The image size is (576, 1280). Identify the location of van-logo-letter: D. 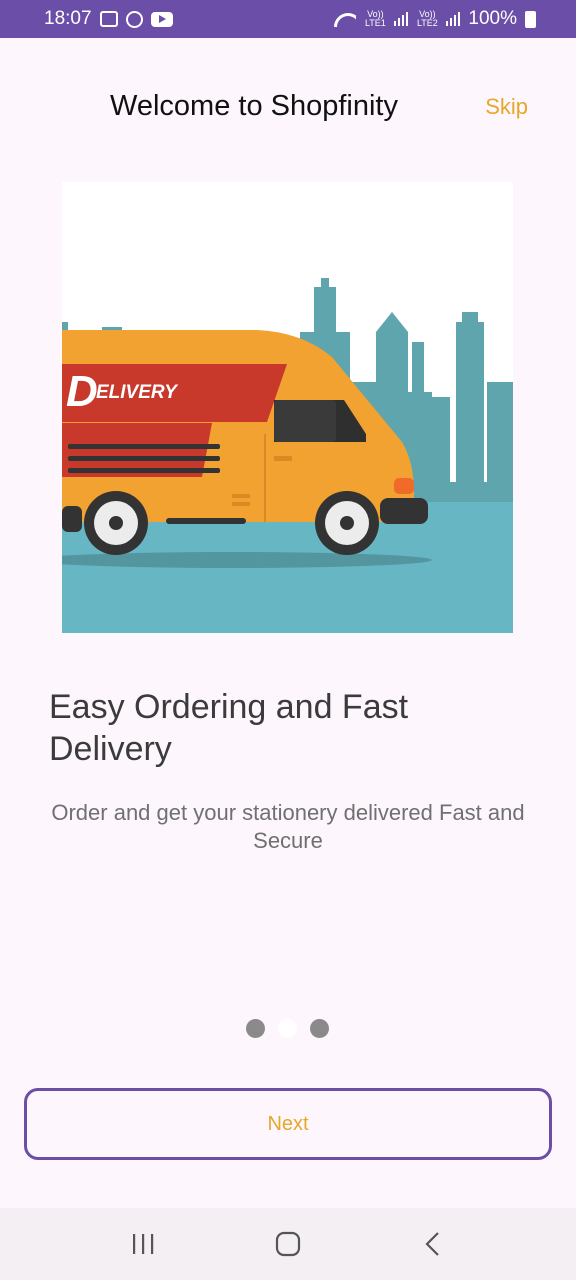
(82, 391).